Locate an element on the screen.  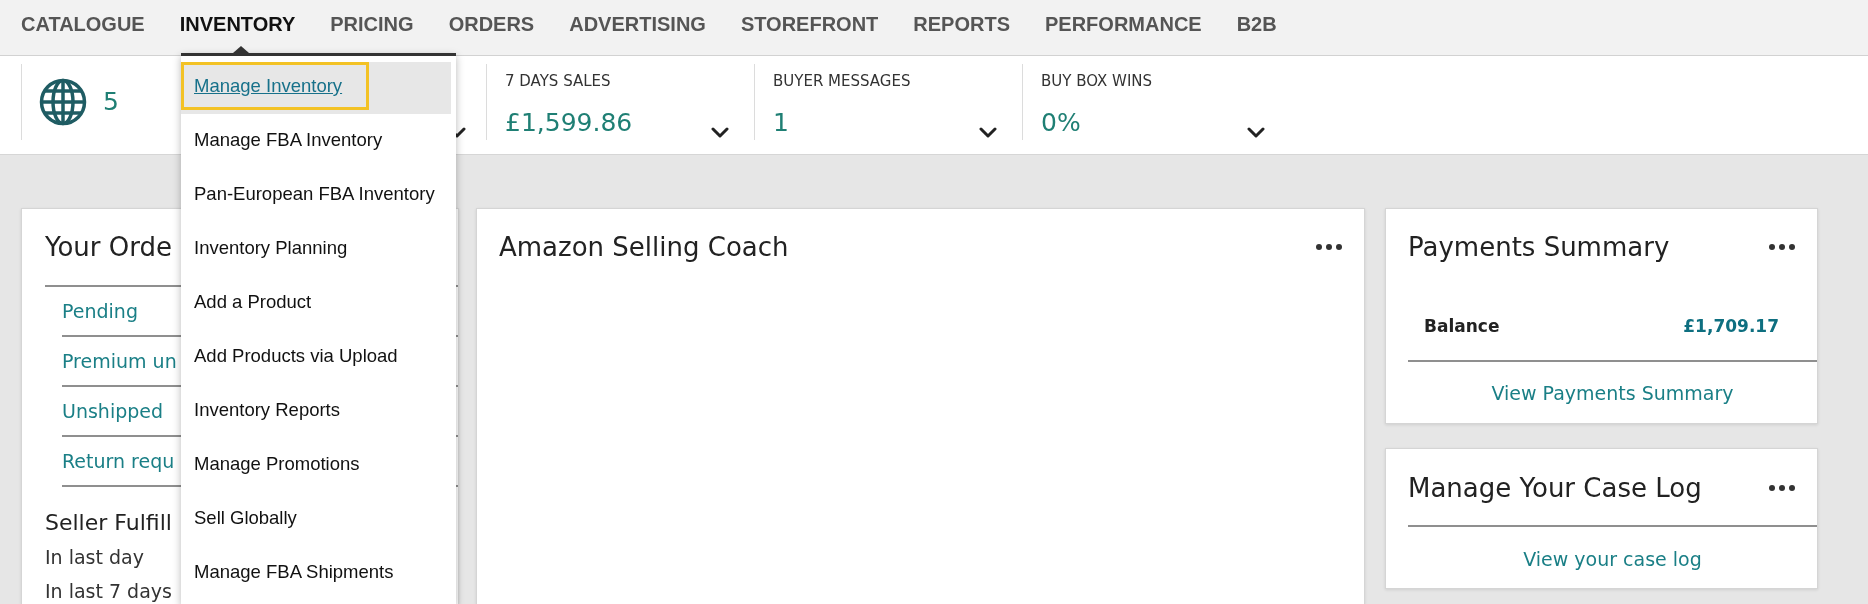
section-title: Seller Fulfill is located at coordinates (108, 523).